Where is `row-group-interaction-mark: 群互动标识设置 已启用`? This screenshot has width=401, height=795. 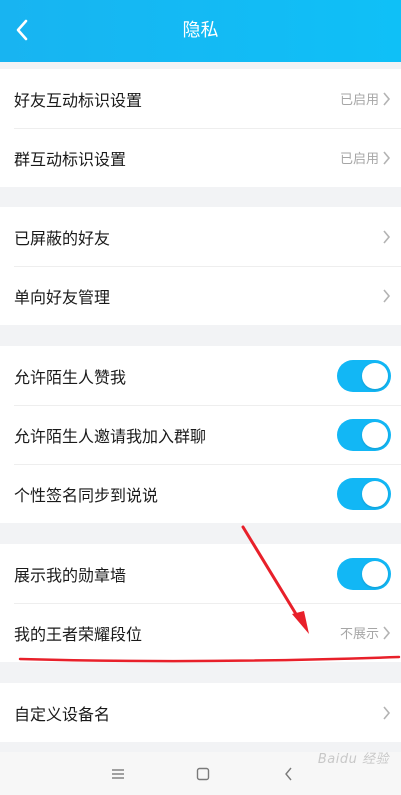
row-group-interaction-mark: 群互动标识设置 已启用 is located at coordinates (200, 157).